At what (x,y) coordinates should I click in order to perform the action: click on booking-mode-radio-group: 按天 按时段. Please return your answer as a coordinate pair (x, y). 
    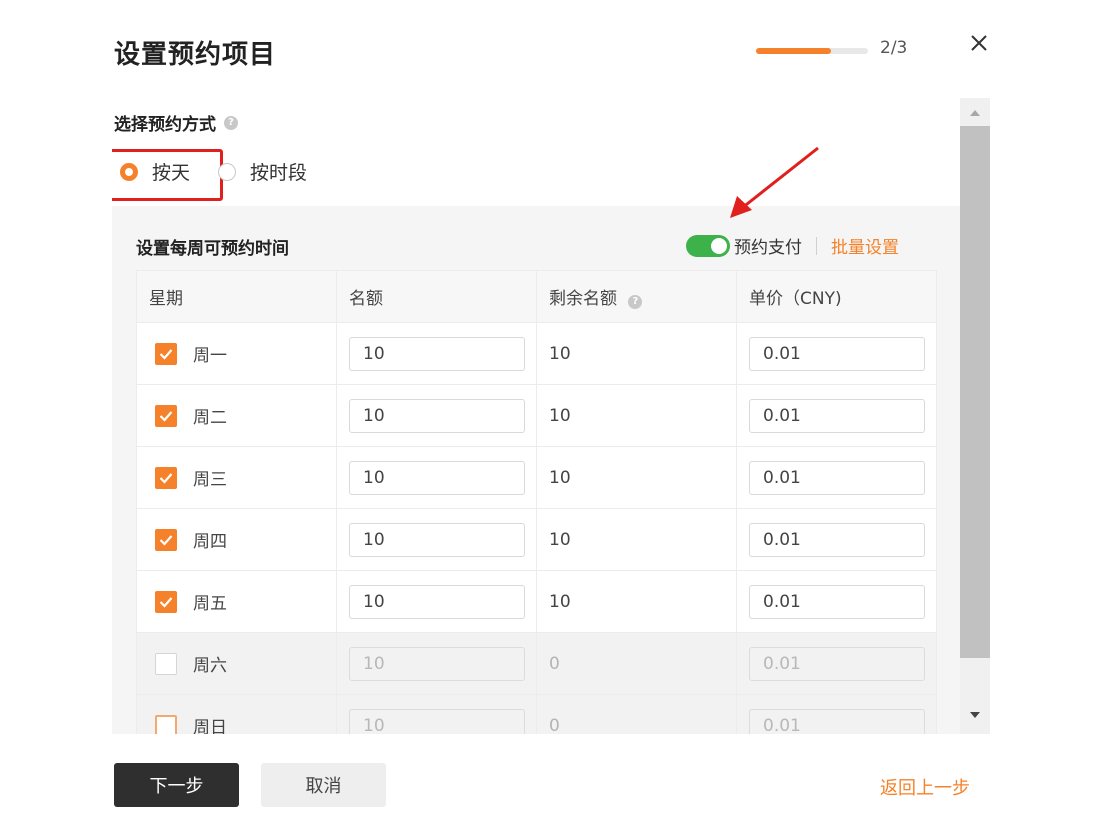
    Looking at the image, I should click on (213, 171).